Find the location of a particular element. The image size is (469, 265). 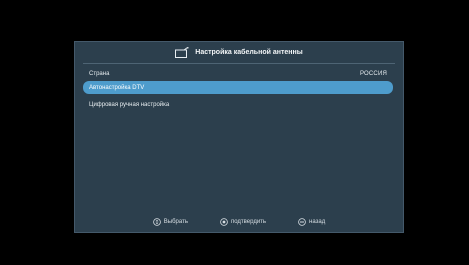

menu-item-label: Автонастройка DTV is located at coordinates (117, 87).